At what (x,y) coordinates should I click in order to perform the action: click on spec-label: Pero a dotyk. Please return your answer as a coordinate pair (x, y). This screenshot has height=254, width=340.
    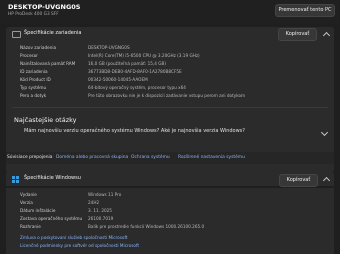
    Looking at the image, I should click on (33, 95).